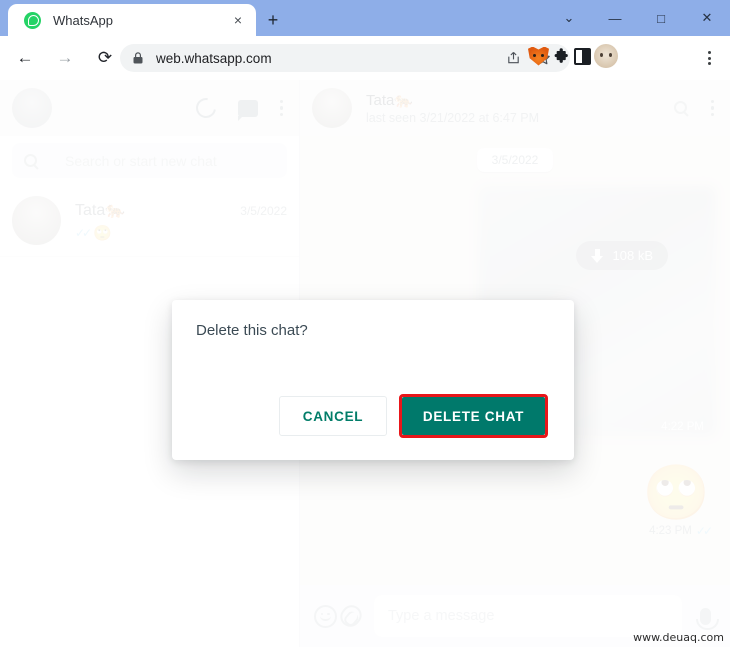  I want to click on chrome-menu-icon, so click(709, 58).